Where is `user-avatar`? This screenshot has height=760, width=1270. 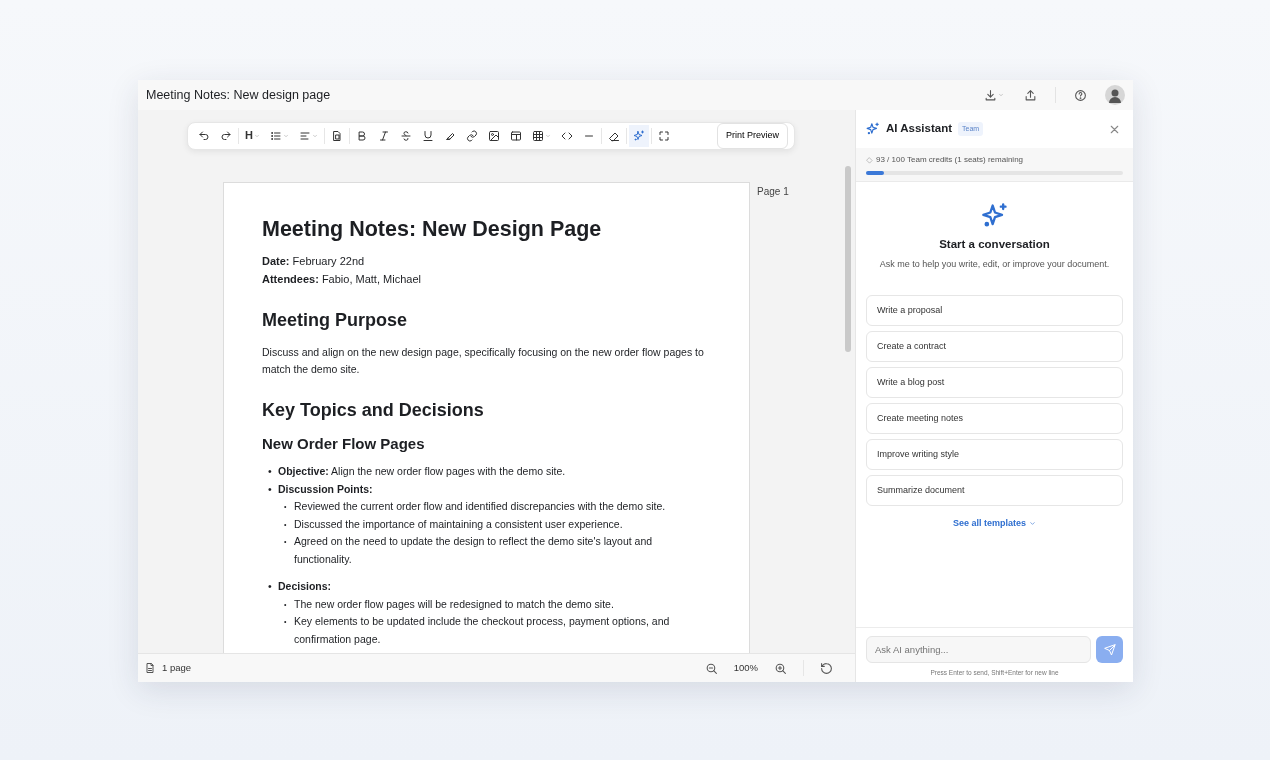 user-avatar is located at coordinates (1115, 95).